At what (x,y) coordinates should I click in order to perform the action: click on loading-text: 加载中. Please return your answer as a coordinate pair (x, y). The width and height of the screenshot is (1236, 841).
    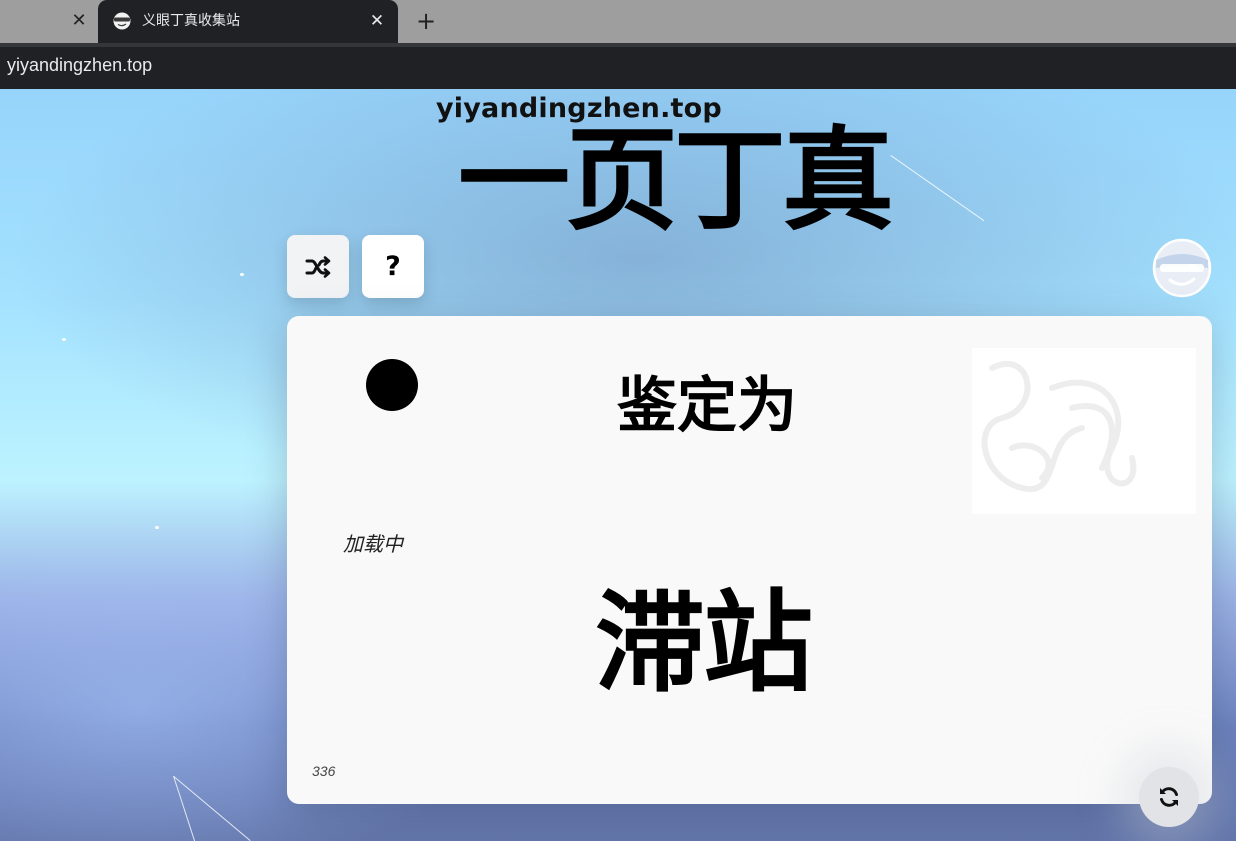
    Looking at the image, I should click on (373, 544).